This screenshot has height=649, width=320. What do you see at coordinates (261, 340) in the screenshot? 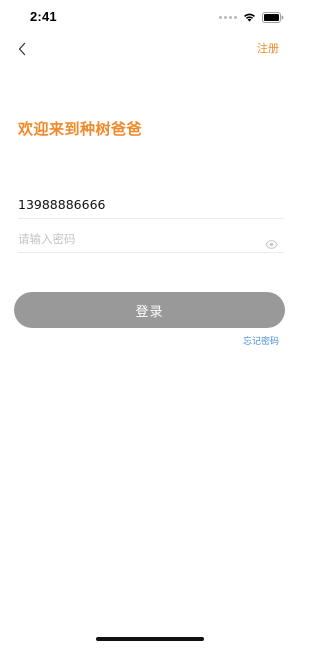
I see `forgot-password-link: 忘记密码` at bounding box center [261, 340].